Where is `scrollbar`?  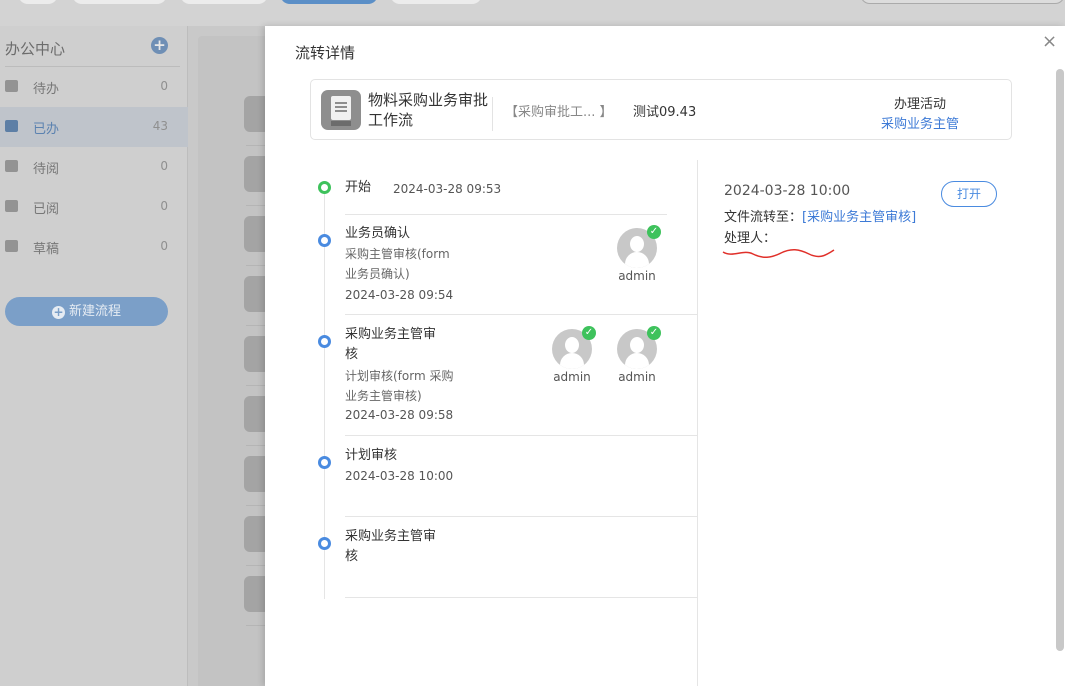
scrollbar is located at coordinates (1060, 360).